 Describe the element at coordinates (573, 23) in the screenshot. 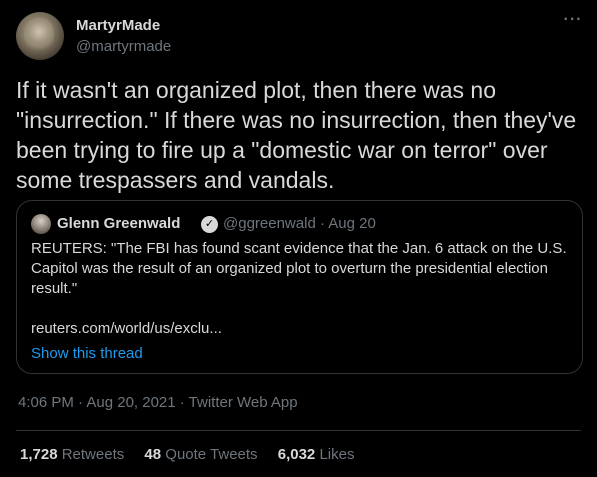

I see `more-horizontal-icon: ···` at that location.